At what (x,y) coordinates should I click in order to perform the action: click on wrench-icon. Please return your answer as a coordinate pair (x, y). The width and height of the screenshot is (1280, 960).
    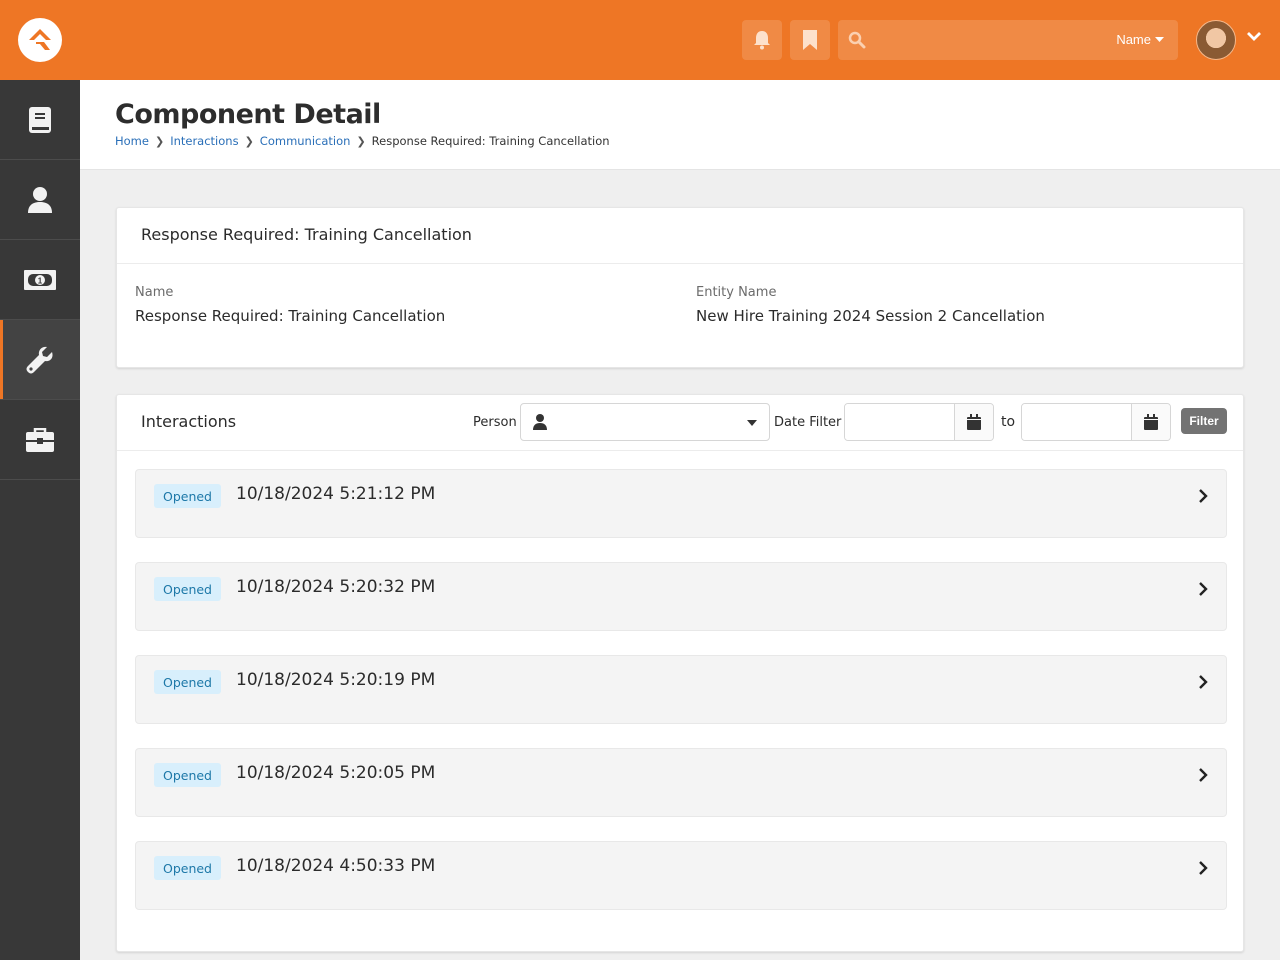
    Looking at the image, I should click on (39, 359).